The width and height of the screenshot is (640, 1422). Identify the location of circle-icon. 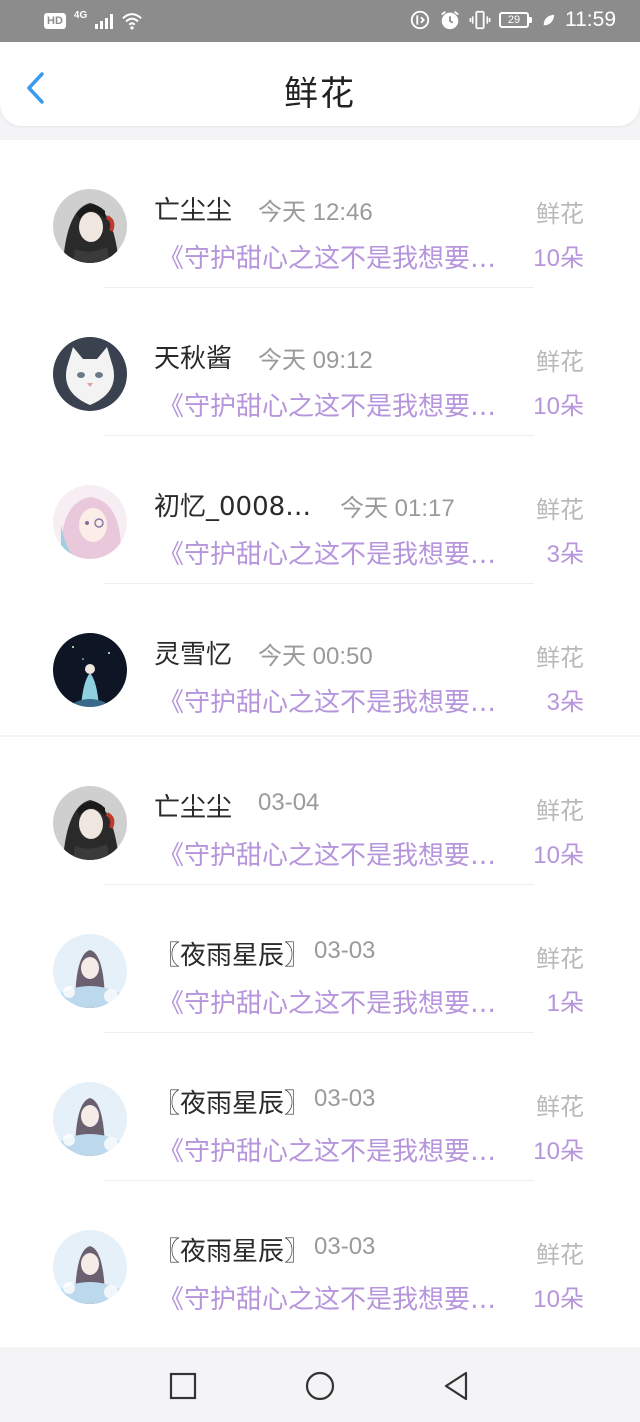
(320, 1386).